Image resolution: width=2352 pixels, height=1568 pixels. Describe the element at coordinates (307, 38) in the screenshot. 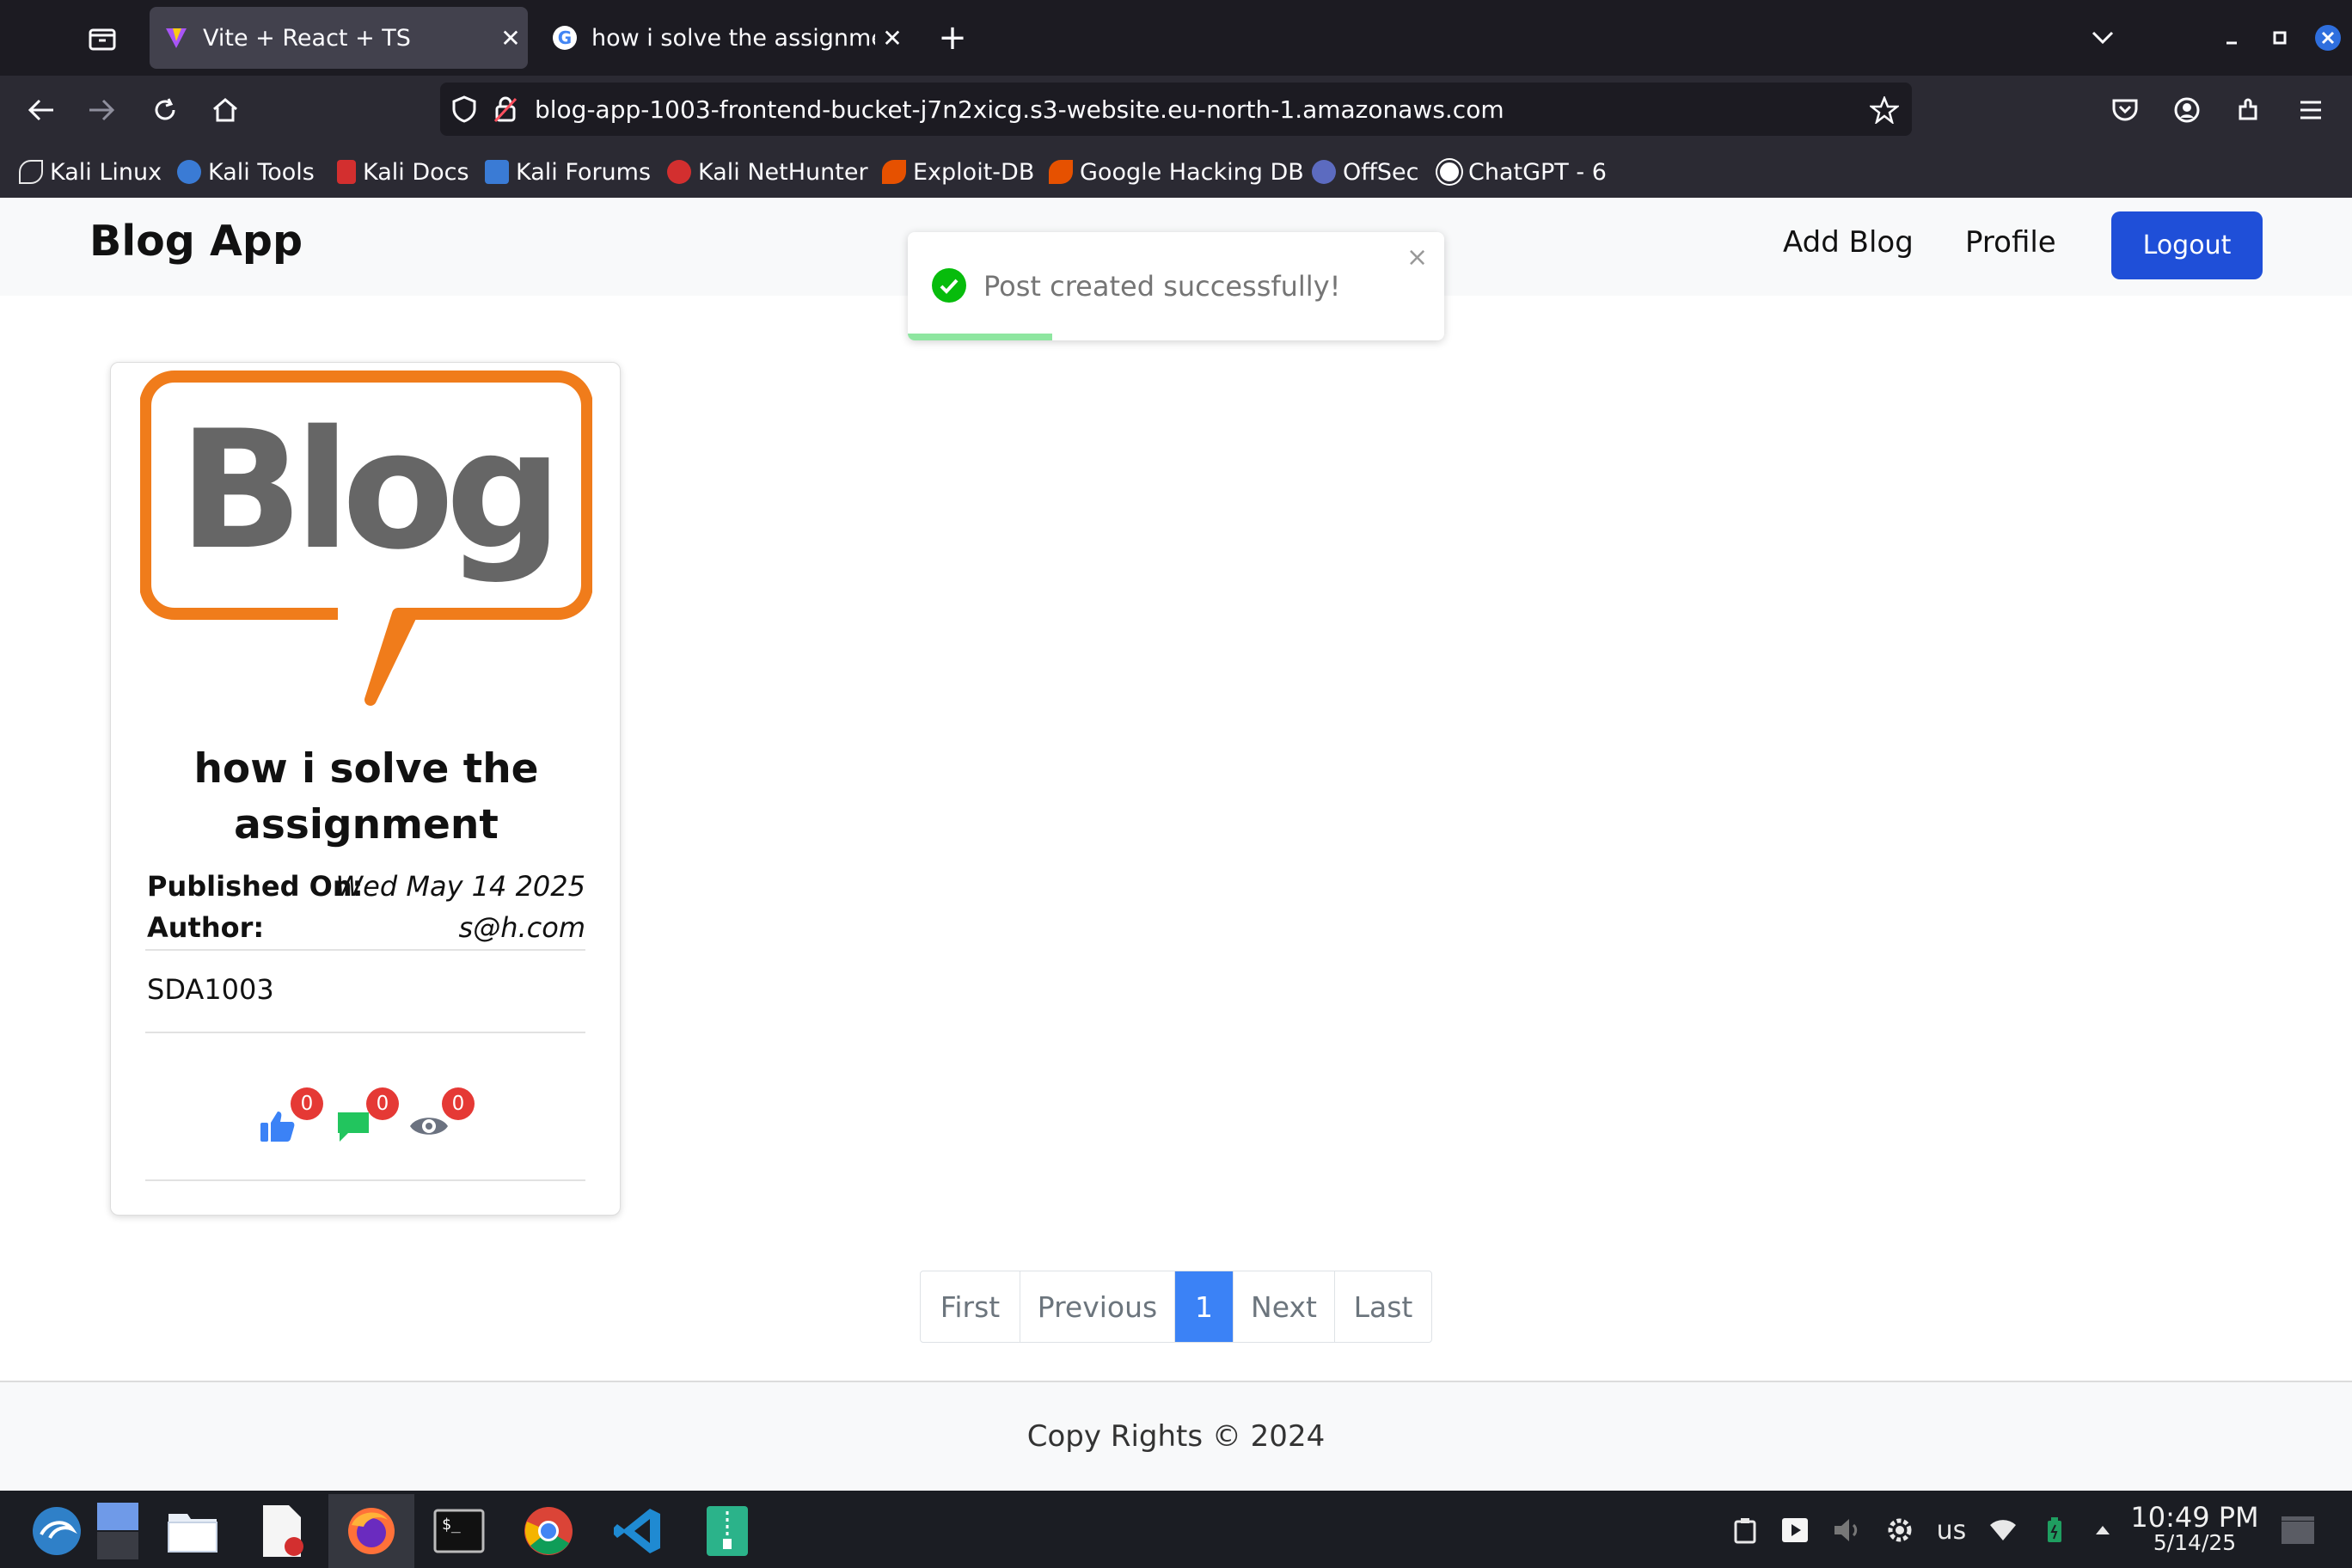

I see `tab-title: Vite + React + TS` at that location.